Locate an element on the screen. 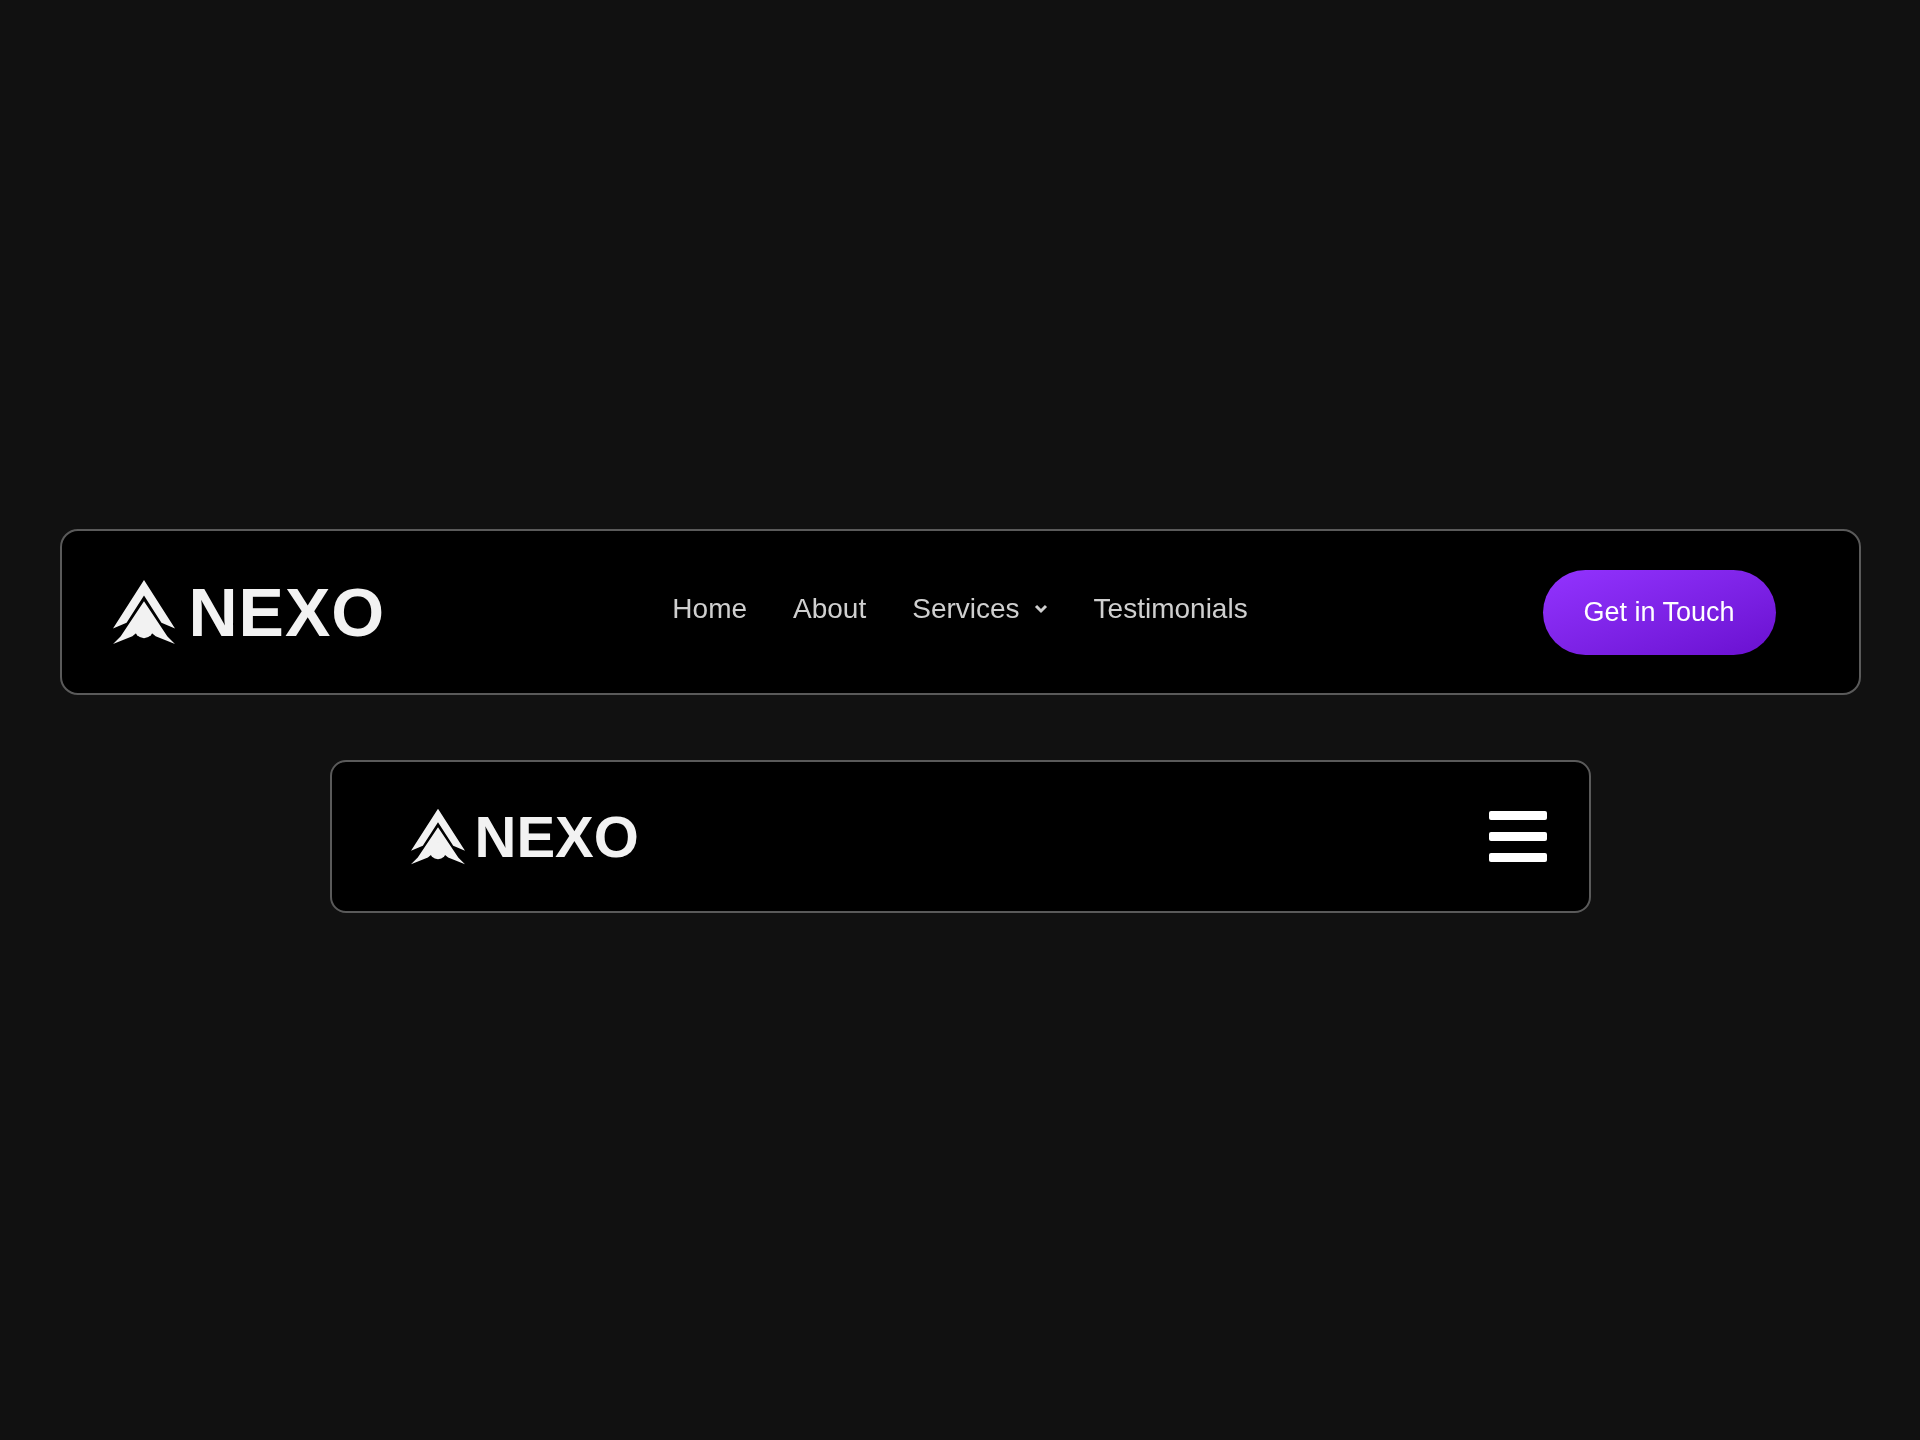  get-in-touch-button: Get in Touch is located at coordinates (1659, 612).